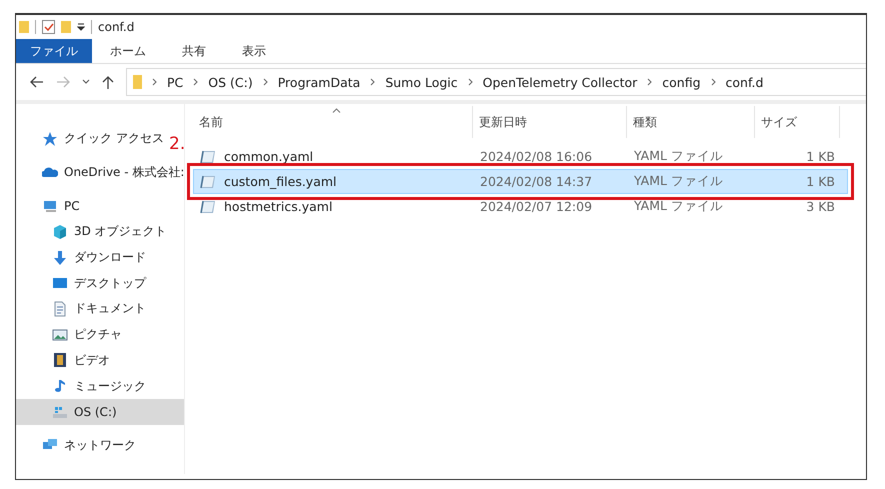  What do you see at coordinates (278, 206) in the screenshot?
I see `file-name: hostmetrics.yaml` at bounding box center [278, 206].